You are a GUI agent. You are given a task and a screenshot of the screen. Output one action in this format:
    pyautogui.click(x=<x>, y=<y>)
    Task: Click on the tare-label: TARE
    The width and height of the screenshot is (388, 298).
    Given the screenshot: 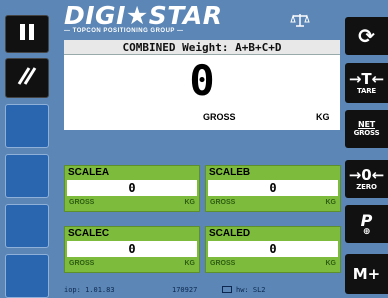 What is the action you would take?
    pyautogui.click(x=366, y=90)
    